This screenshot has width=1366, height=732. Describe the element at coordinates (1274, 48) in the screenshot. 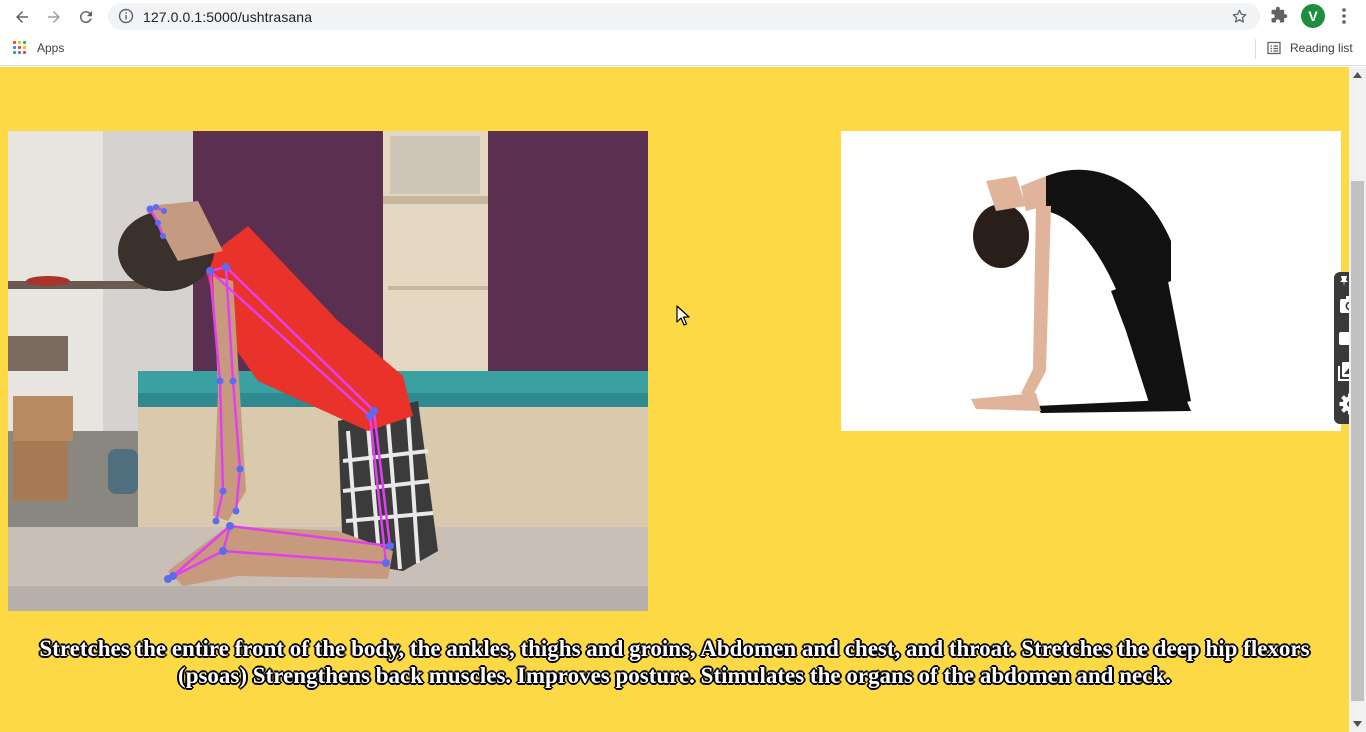

I see `reading-list-icon` at that location.